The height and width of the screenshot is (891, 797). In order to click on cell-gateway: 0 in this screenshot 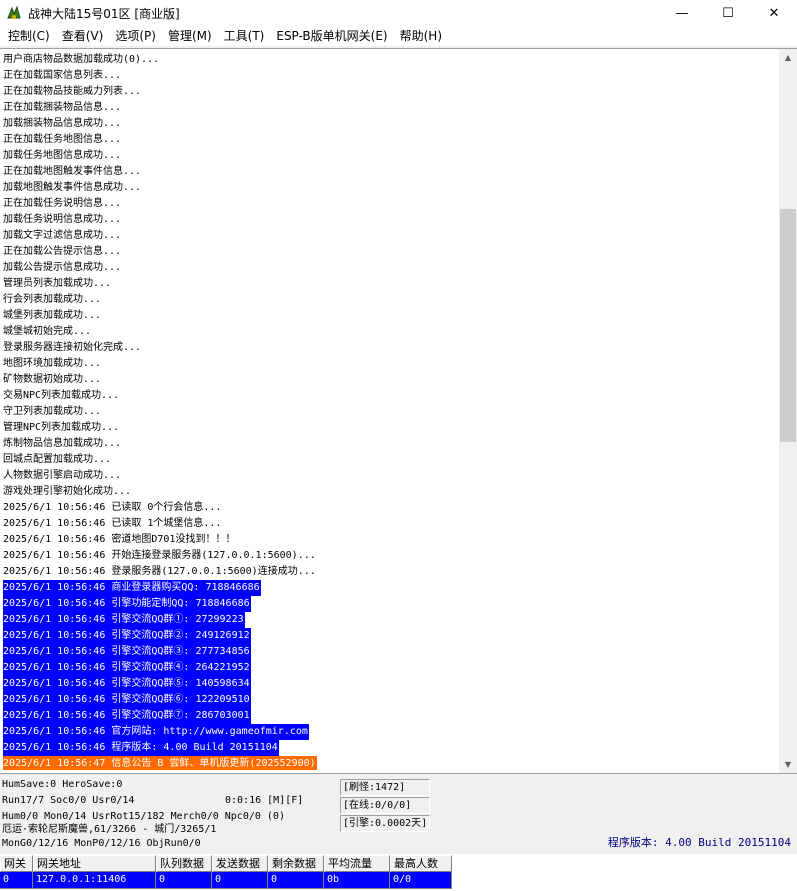, I will do `click(16, 880)`.